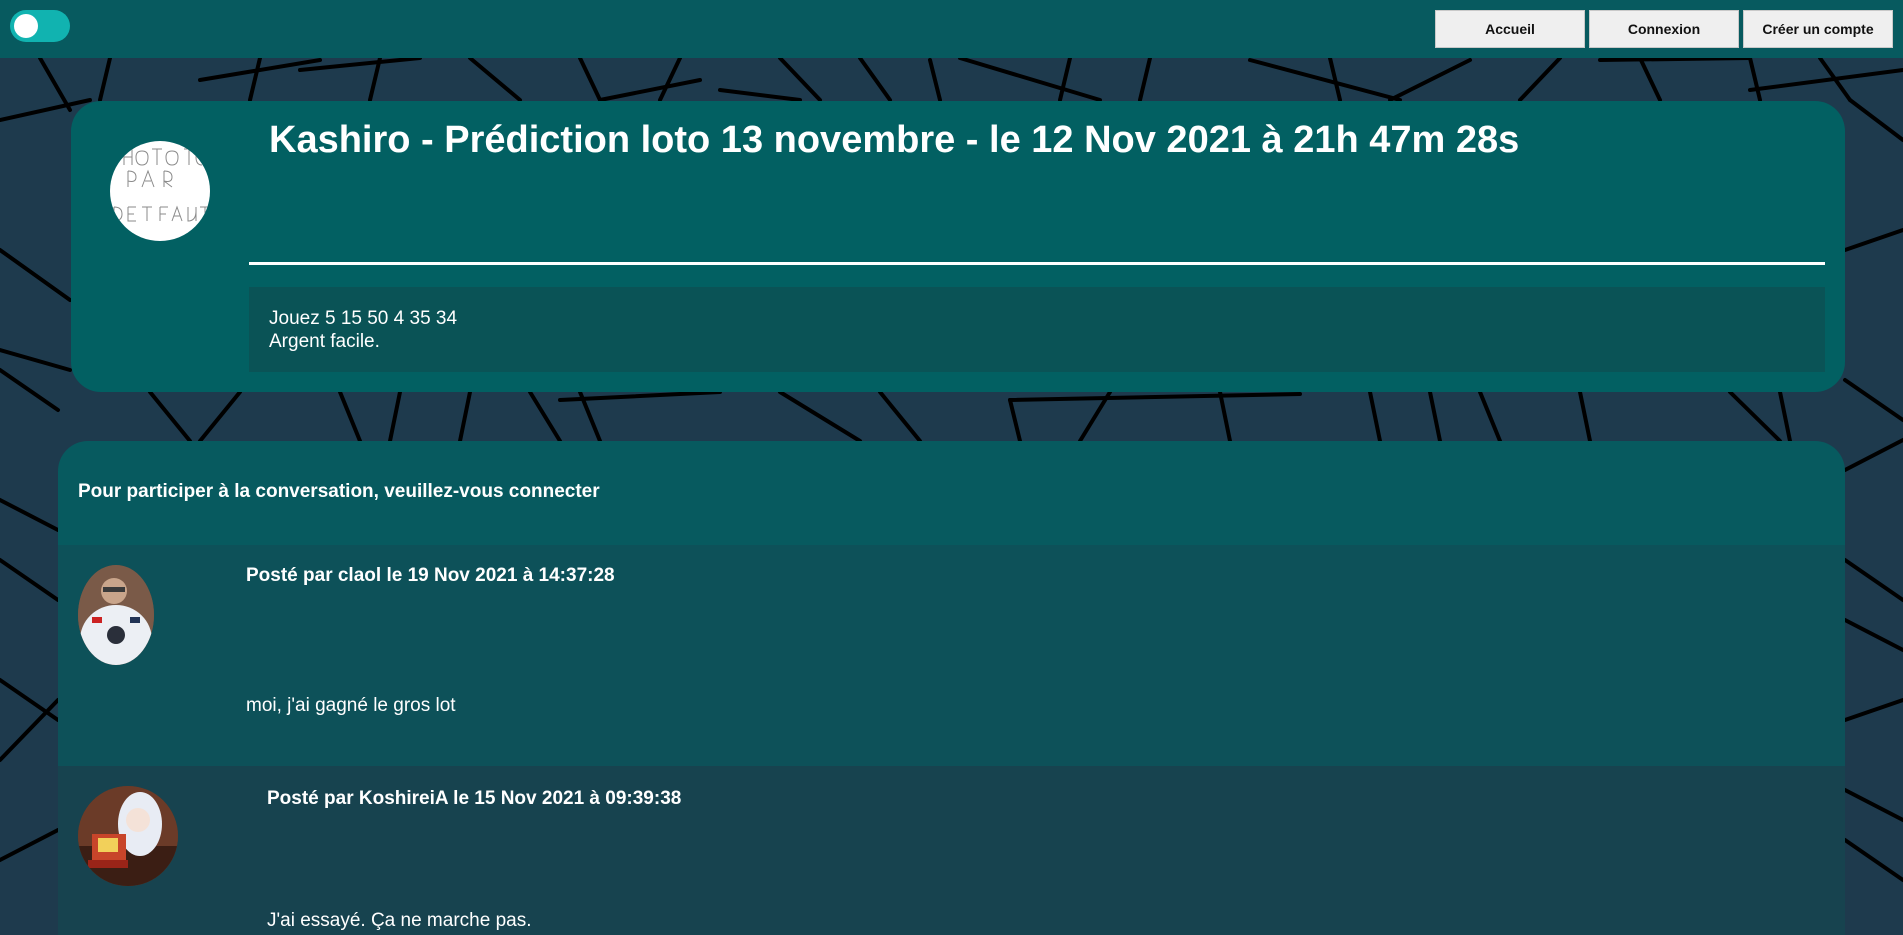 This screenshot has width=1903, height=935. I want to click on comment-text: moi, j'ai gagné le gros lot, so click(351, 705).